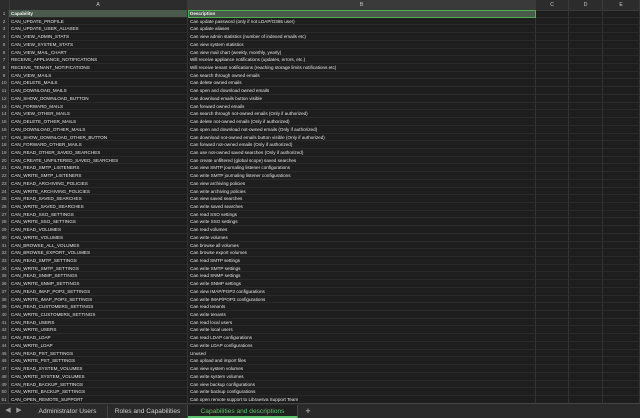 The width and height of the screenshot is (640, 418). Describe the element at coordinates (4, 83) in the screenshot. I see `row-number: 10` at that location.